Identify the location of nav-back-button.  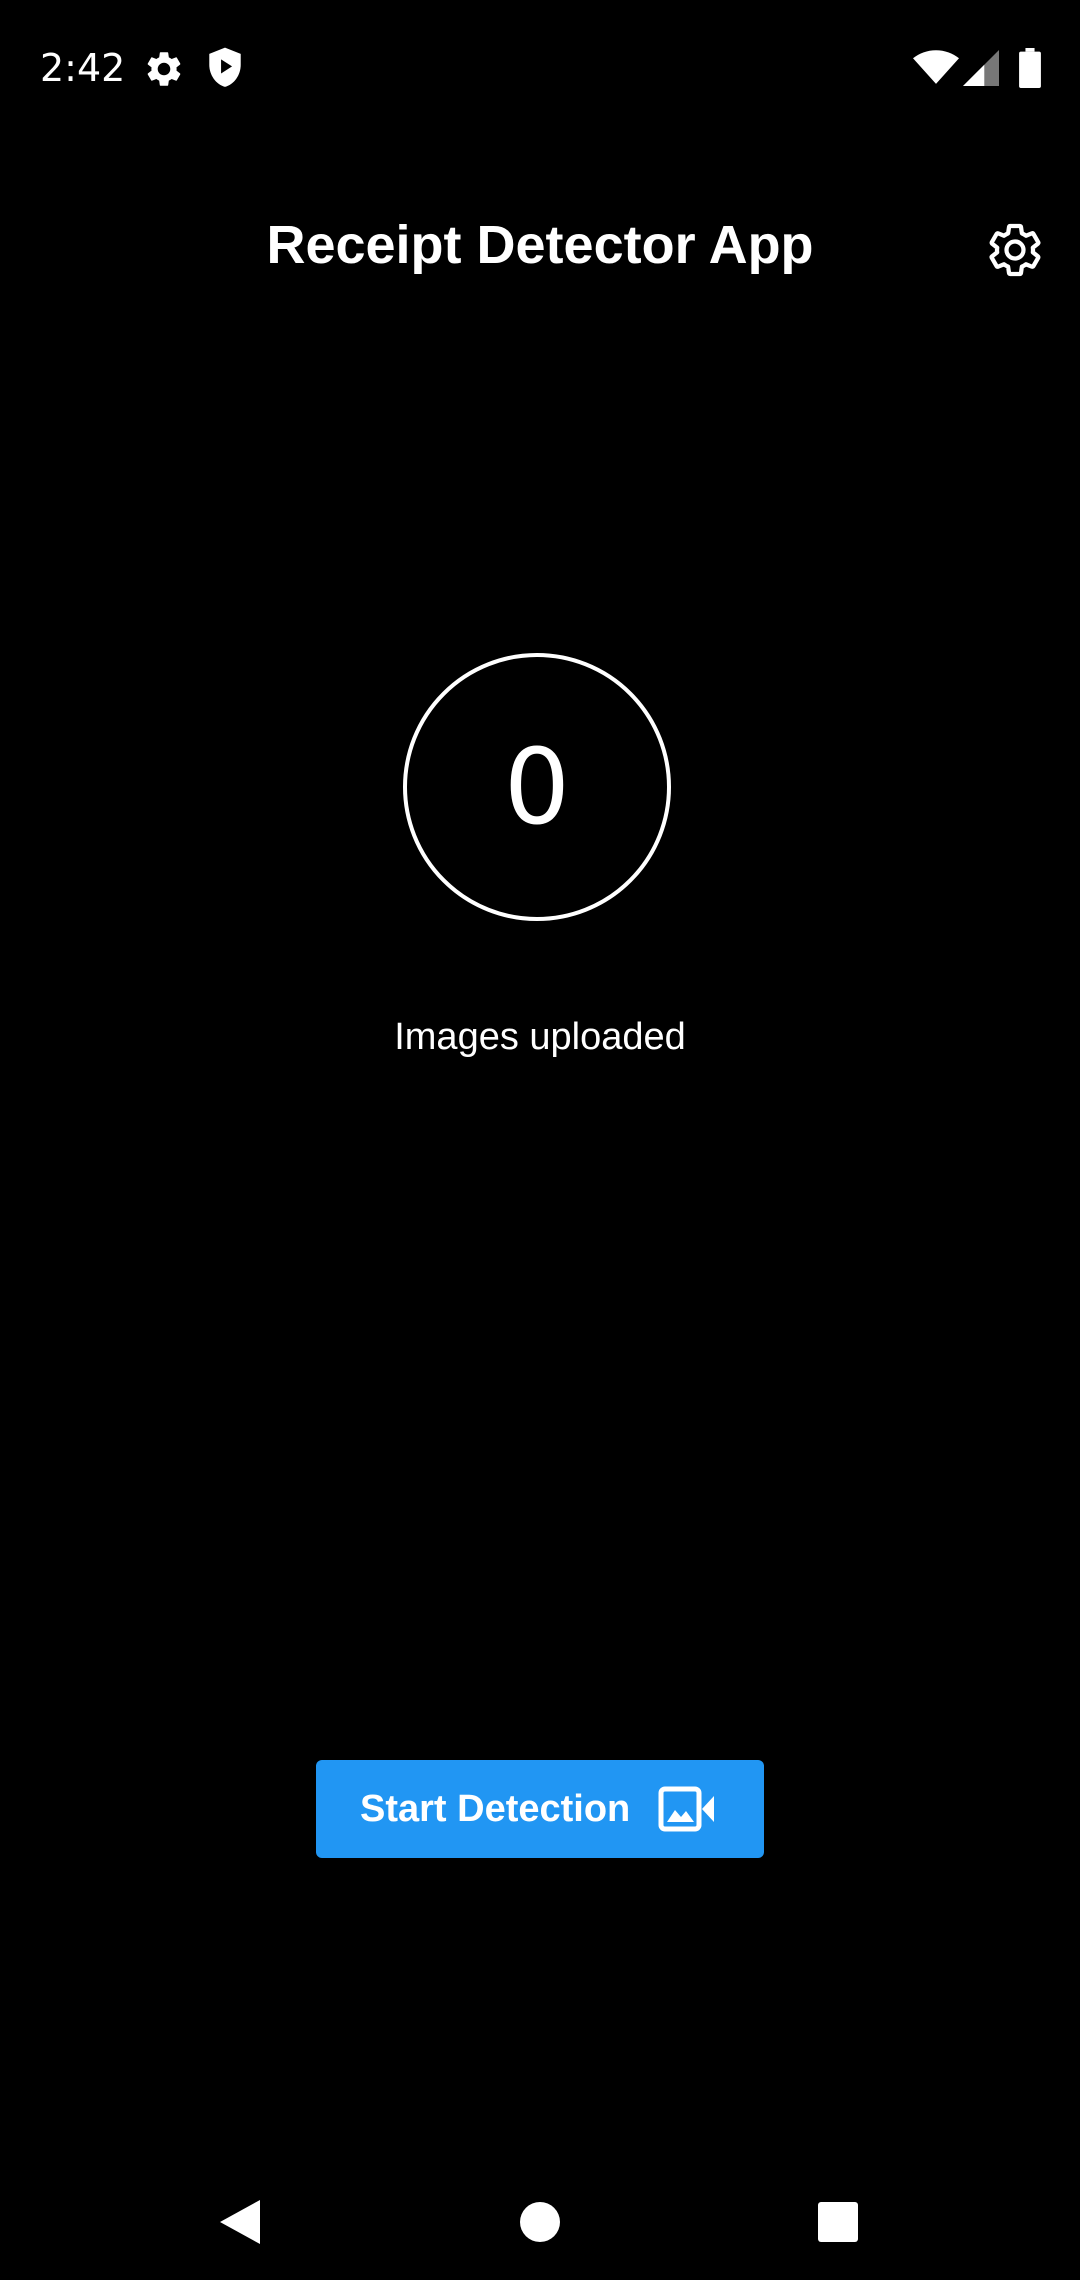
(240, 2222).